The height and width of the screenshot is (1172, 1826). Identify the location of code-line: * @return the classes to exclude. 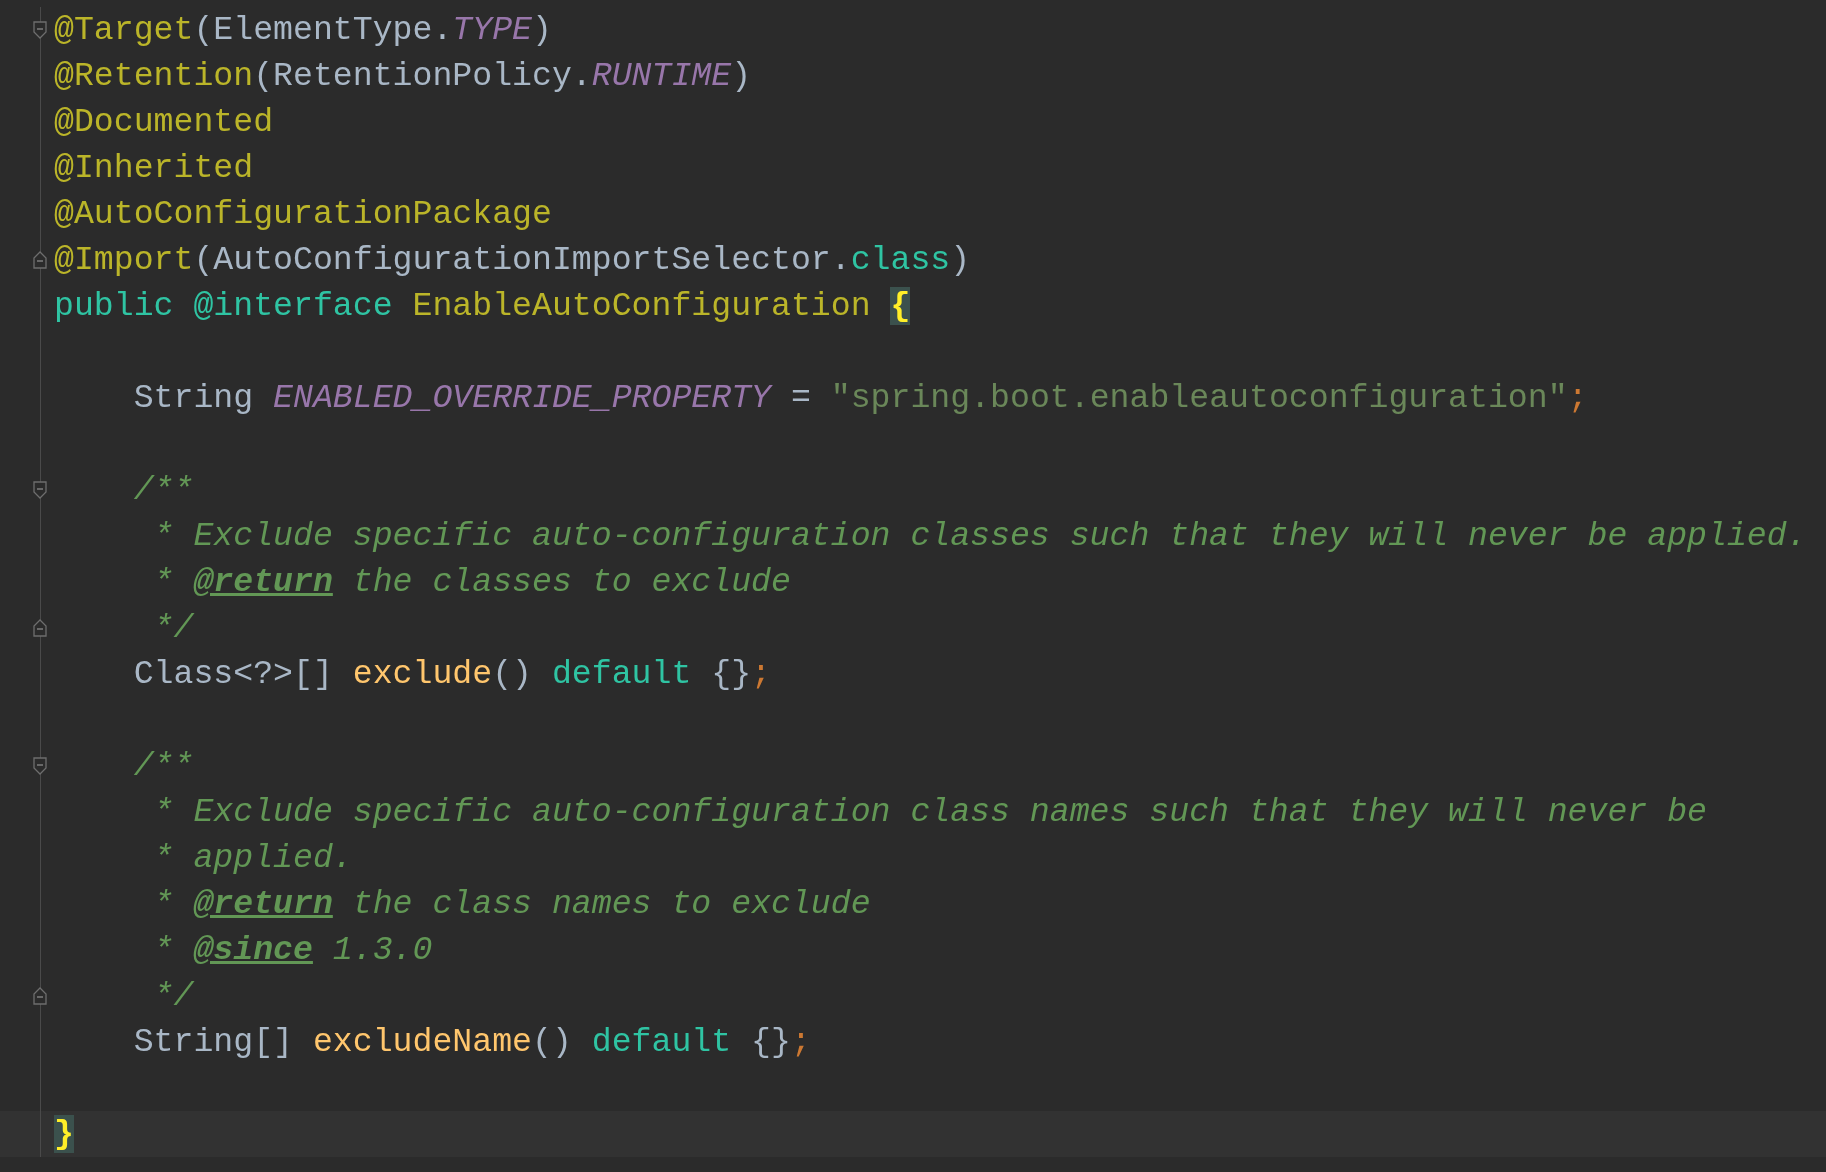
(471, 582).